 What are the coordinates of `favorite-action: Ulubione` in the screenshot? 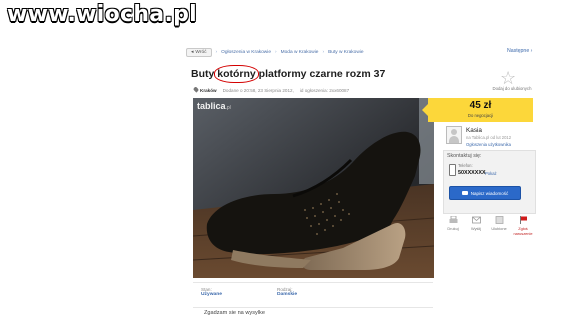 It's located at (499, 223).